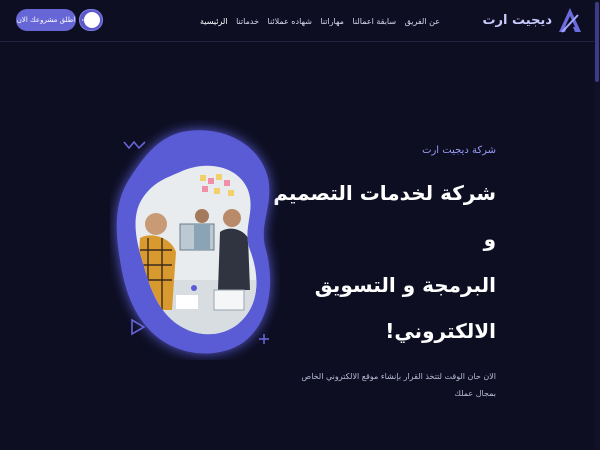  What do you see at coordinates (597, 225) in the screenshot?
I see `page-scrollbar` at bounding box center [597, 225].